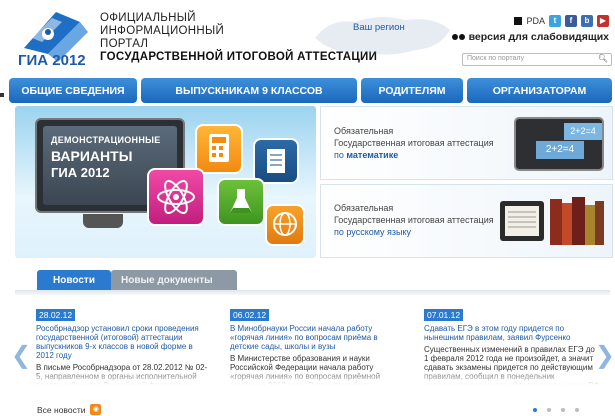  What do you see at coordinates (552, 221) in the screenshot?
I see `books-icon` at bounding box center [552, 221].